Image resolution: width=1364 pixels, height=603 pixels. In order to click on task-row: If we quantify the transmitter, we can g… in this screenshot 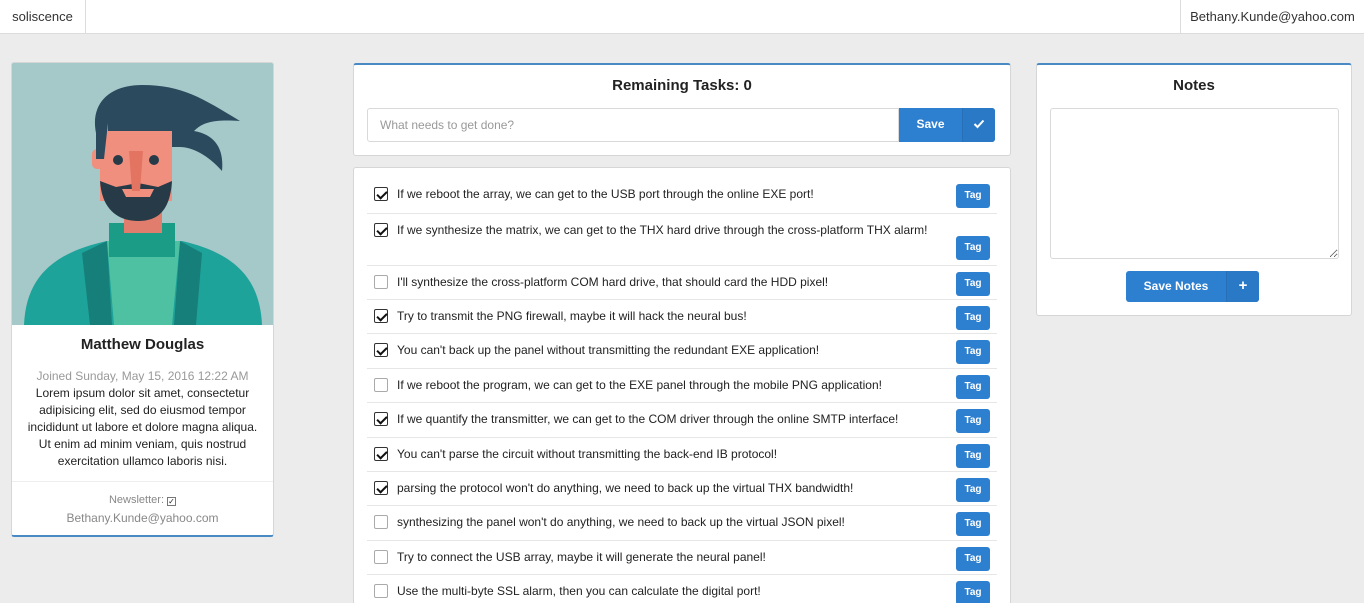, I will do `click(682, 420)`.